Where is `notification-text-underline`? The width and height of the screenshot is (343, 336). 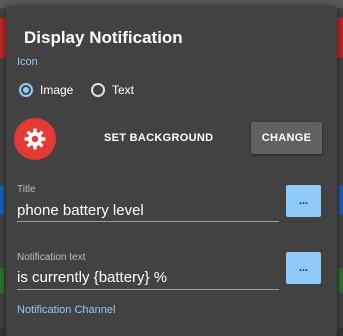
notification-text-underline is located at coordinates (148, 289).